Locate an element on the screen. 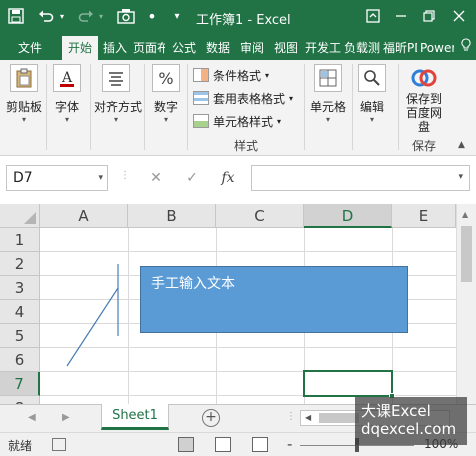  next-sheet-icon: ▶ is located at coordinates (66, 417).